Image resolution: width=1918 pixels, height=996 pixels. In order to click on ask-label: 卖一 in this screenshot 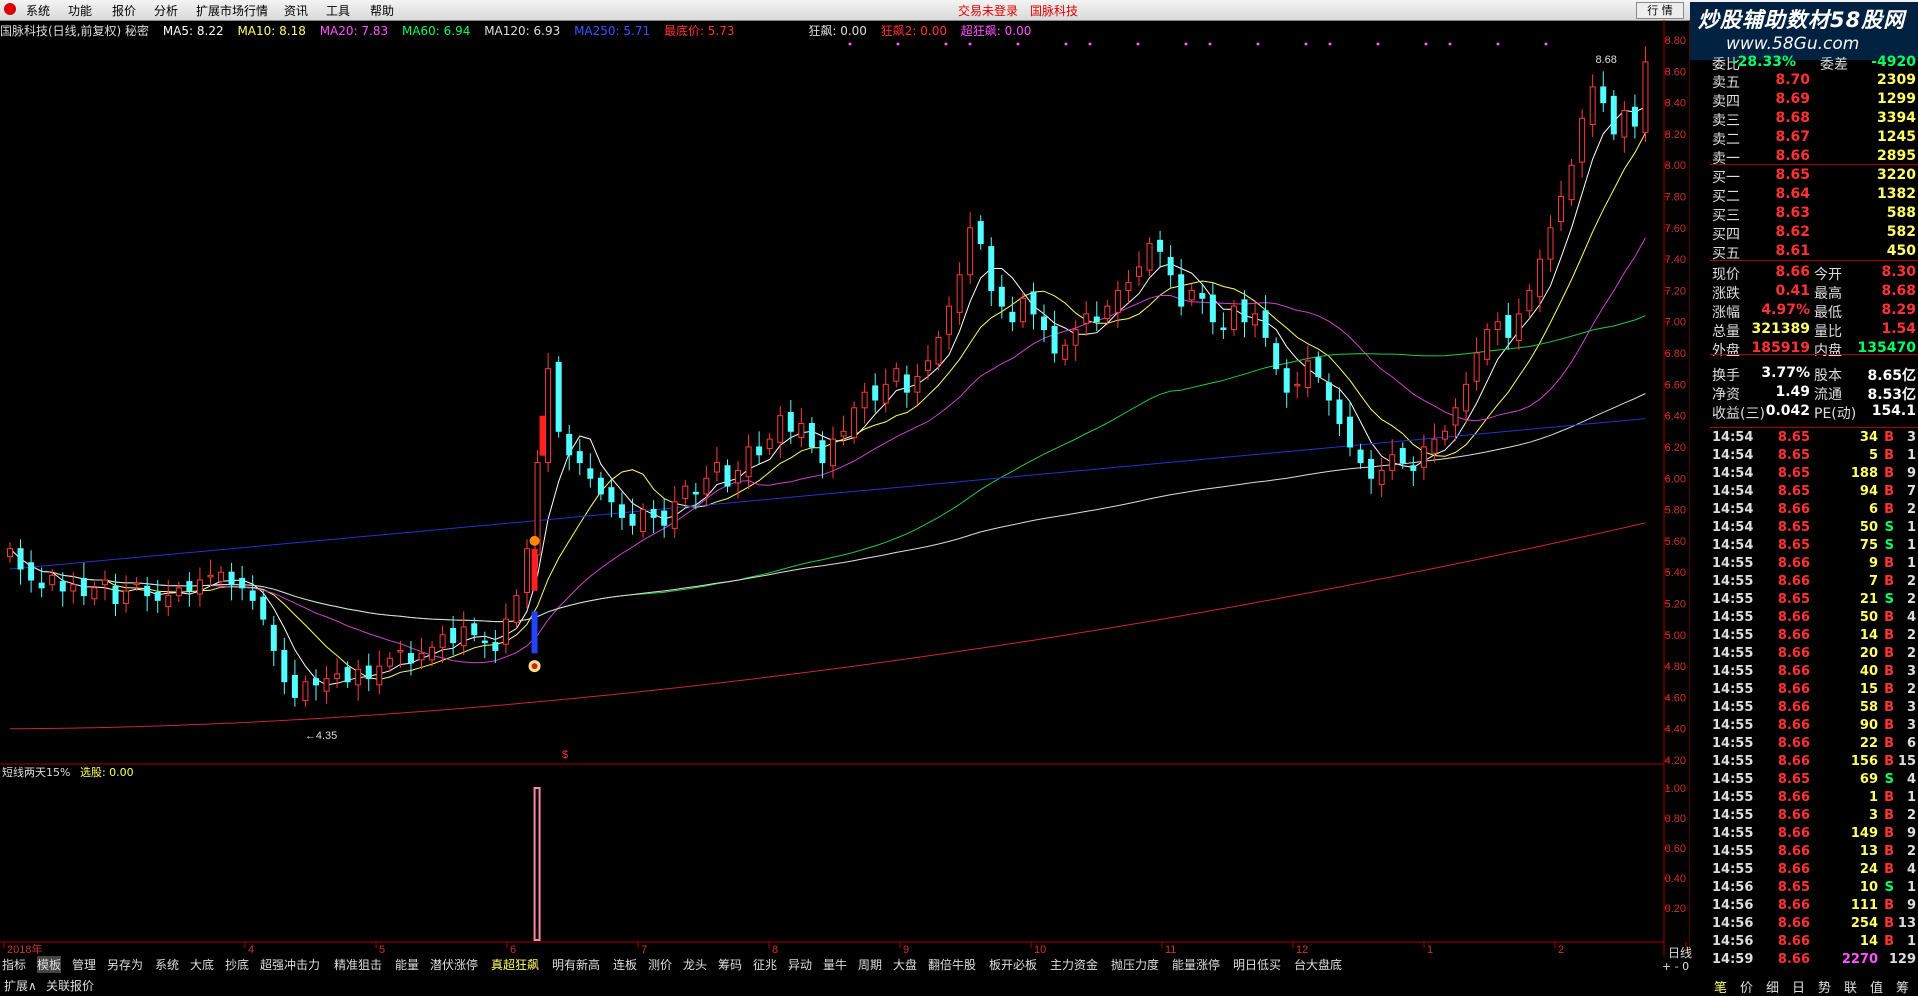, I will do `click(1726, 159)`.